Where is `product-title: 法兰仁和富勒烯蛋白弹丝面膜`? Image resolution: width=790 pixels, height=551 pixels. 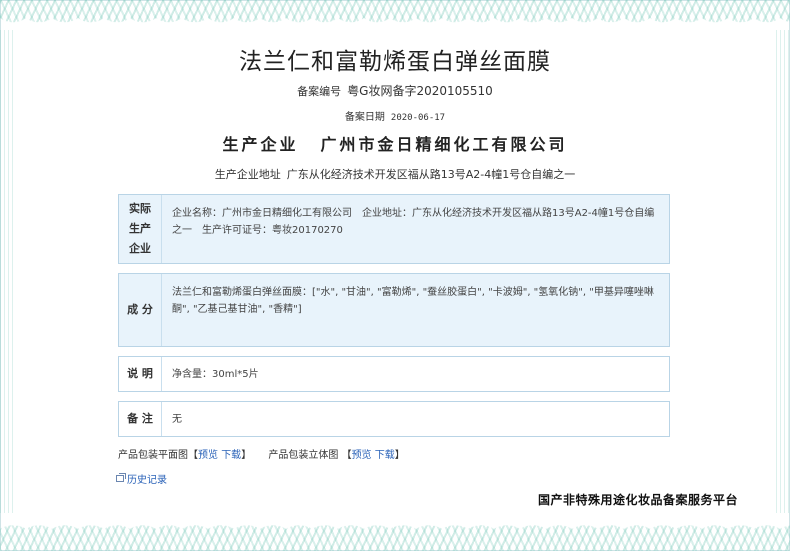
product-title: 法兰仁和富勒烯蛋白弹丝面膜 is located at coordinates (395, 62).